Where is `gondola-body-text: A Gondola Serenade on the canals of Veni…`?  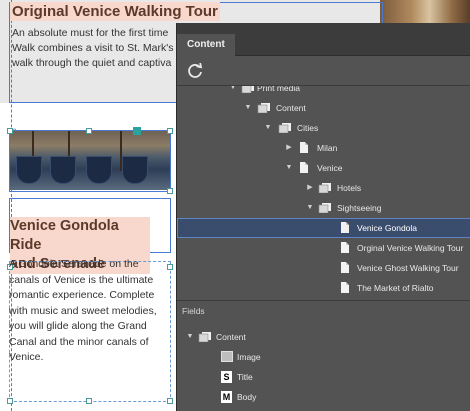 gondola-body-text: A Gondola Serenade on the canals of Veni… is located at coordinates (89, 311).